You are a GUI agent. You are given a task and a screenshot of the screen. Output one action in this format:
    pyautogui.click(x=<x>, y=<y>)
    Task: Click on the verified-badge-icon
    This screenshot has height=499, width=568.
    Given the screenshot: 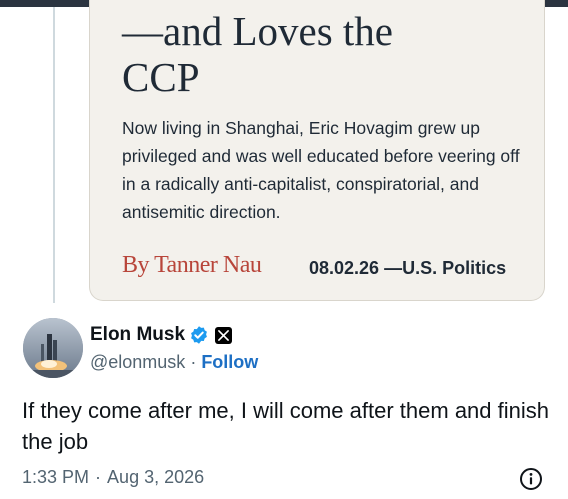 What is the action you would take?
    pyautogui.click(x=199, y=335)
    